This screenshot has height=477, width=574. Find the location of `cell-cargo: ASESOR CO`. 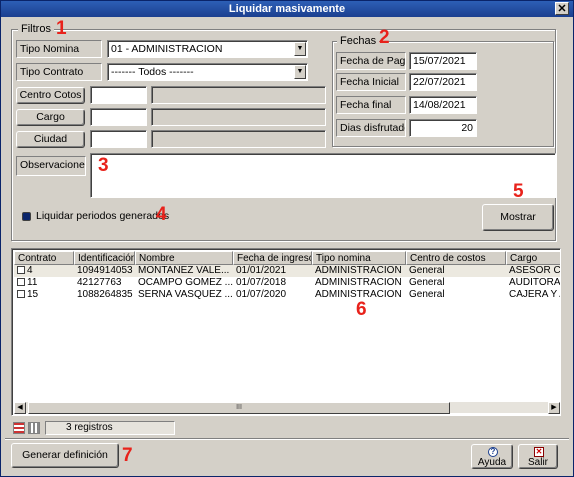

cell-cargo: ASESOR CO is located at coordinates (535, 270).